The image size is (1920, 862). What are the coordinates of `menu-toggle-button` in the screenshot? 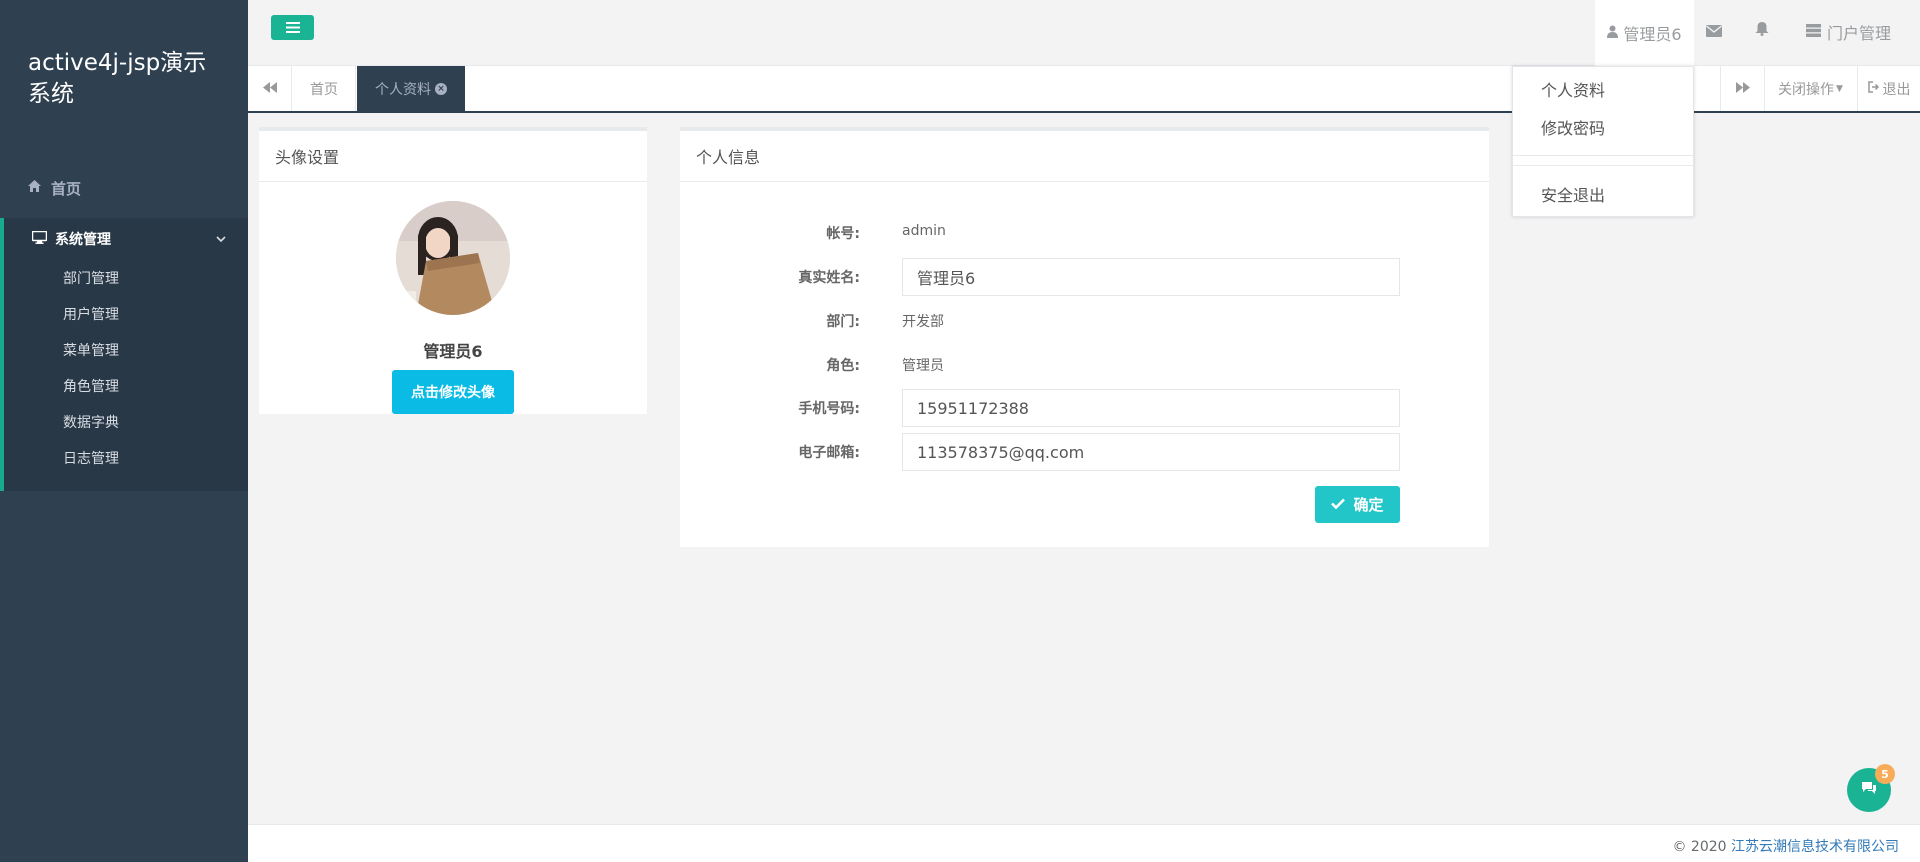 It's located at (292, 27).